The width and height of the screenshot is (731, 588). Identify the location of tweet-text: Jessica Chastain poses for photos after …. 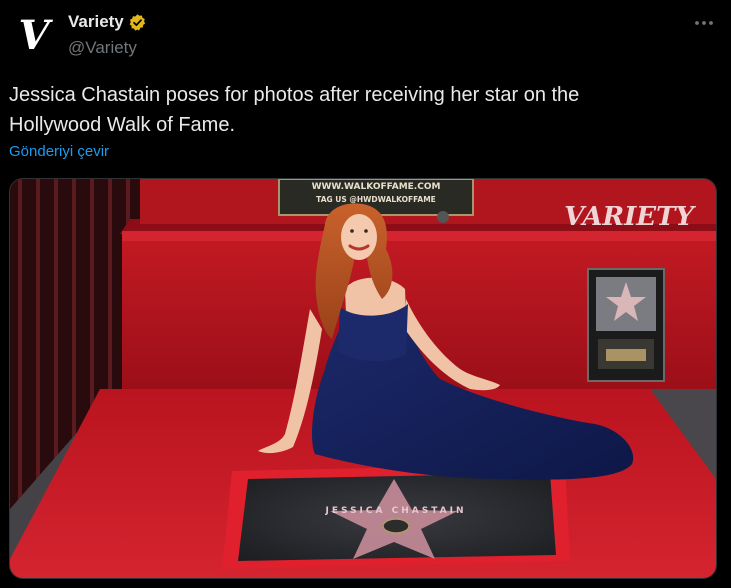
(359, 110).